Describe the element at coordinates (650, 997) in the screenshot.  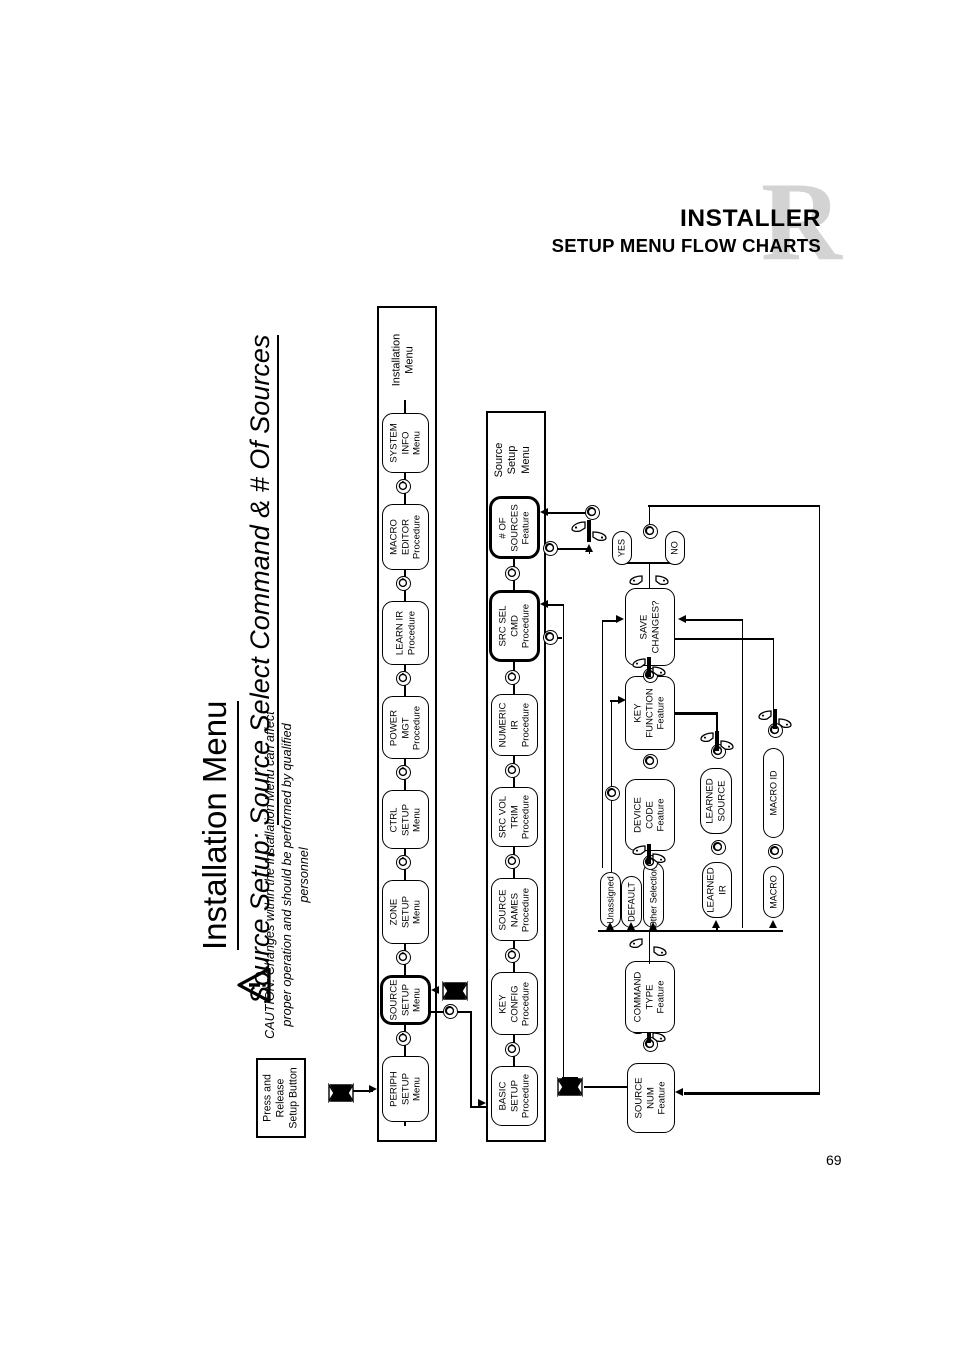
I see `node-command-type: COMMAND TYPE Feature` at that location.